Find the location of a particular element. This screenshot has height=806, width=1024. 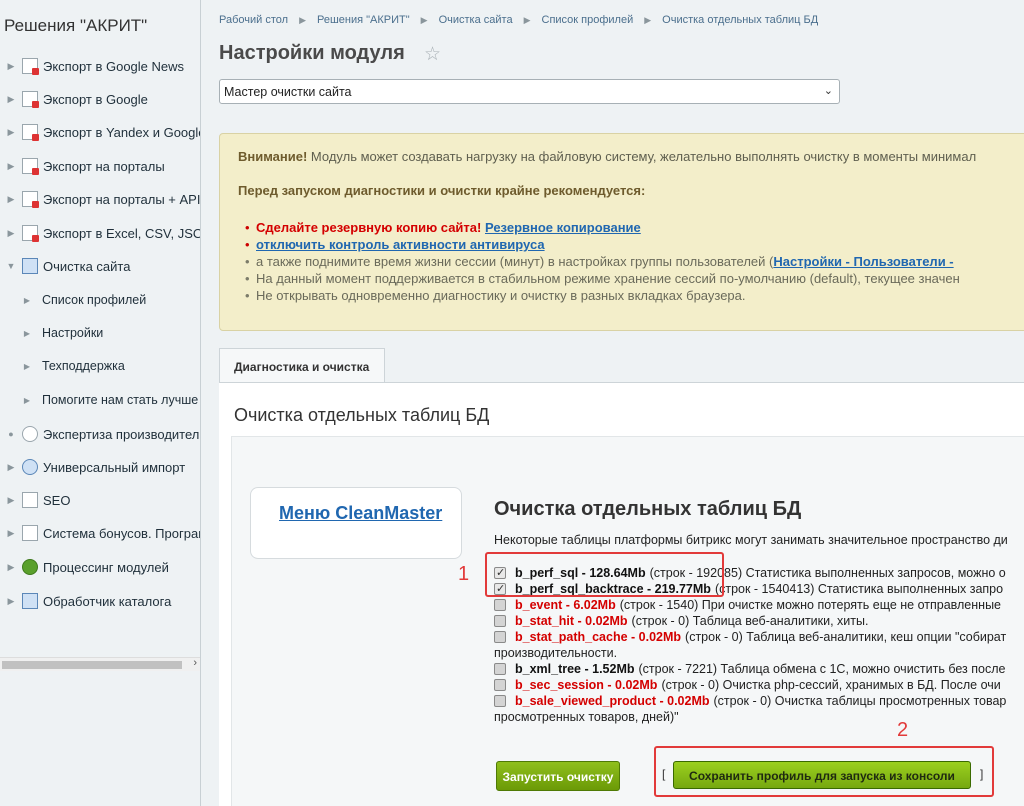

sidebar-item-support: ▶ Техподдержка is located at coordinates (100, 366).